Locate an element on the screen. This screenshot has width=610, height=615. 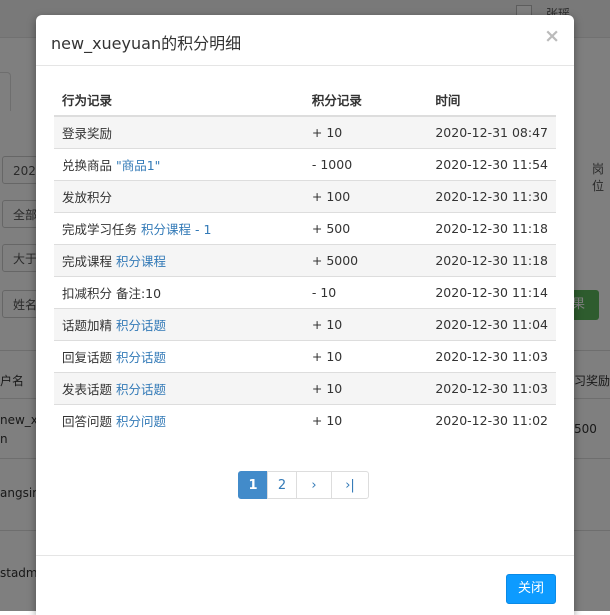
close-icon: × is located at coordinates (552, 36).